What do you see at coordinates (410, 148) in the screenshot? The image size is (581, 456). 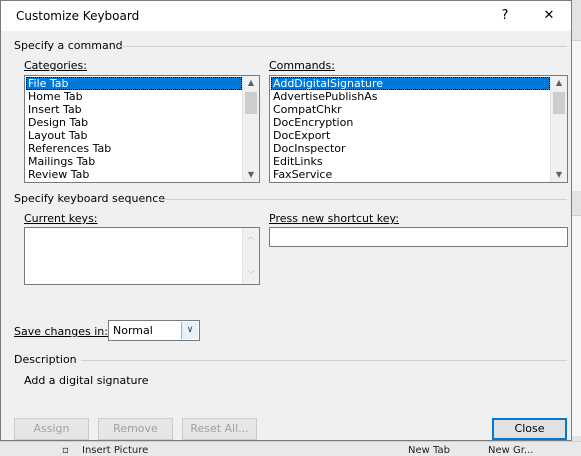 I see `command-list-item: DocInspector` at bounding box center [410, 148].